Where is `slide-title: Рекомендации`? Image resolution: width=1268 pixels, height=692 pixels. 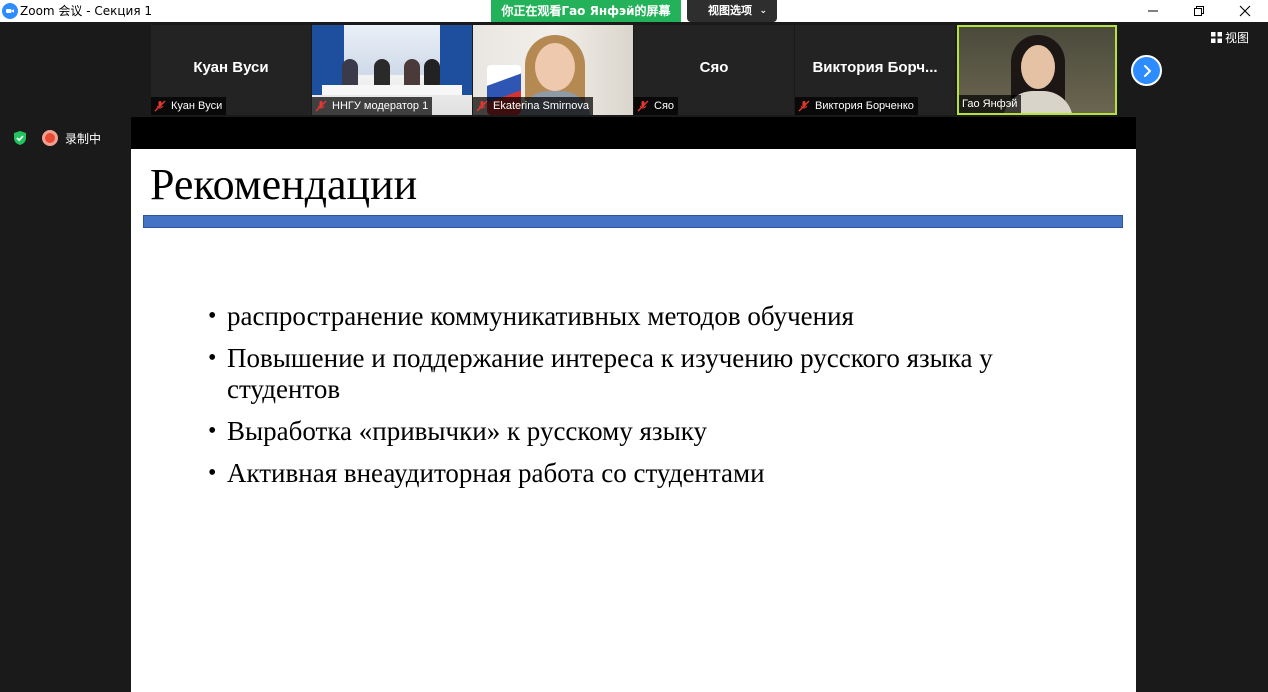
slide-title: Рекомендации is located at coordinates (284, 184).